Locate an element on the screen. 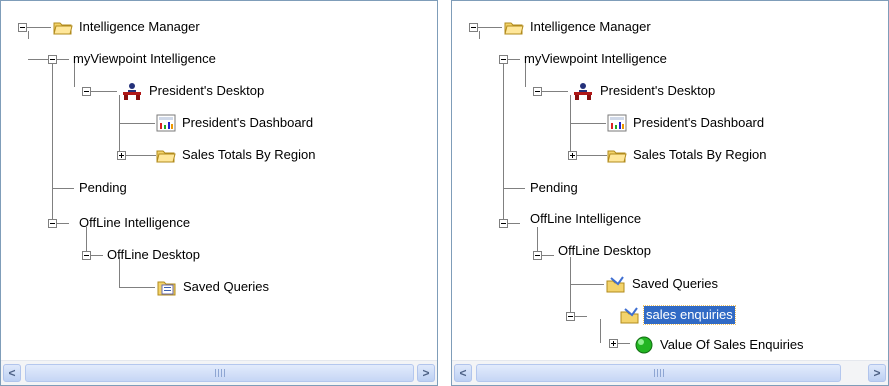 The width and height of the screenshot is (889, 386). tree-node-value-of-sales-enquiries: Value Of Sales Enquiries is located at coordinates (720, 345).